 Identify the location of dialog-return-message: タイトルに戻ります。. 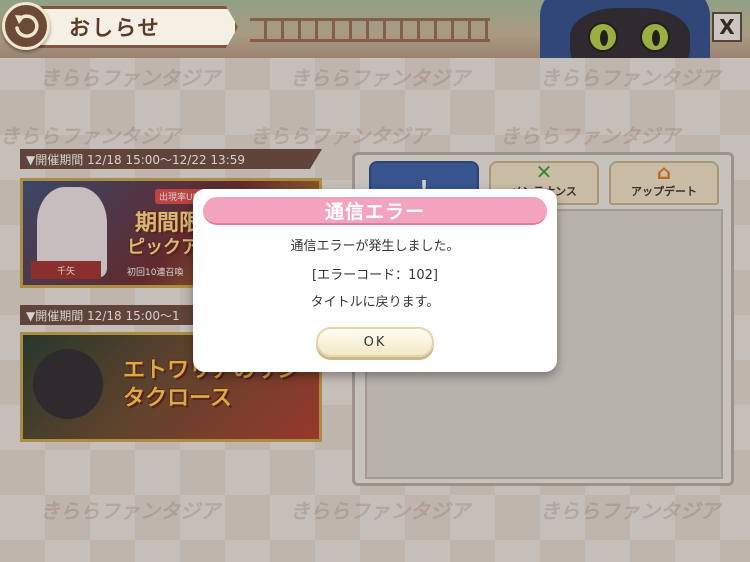
(375, 302).